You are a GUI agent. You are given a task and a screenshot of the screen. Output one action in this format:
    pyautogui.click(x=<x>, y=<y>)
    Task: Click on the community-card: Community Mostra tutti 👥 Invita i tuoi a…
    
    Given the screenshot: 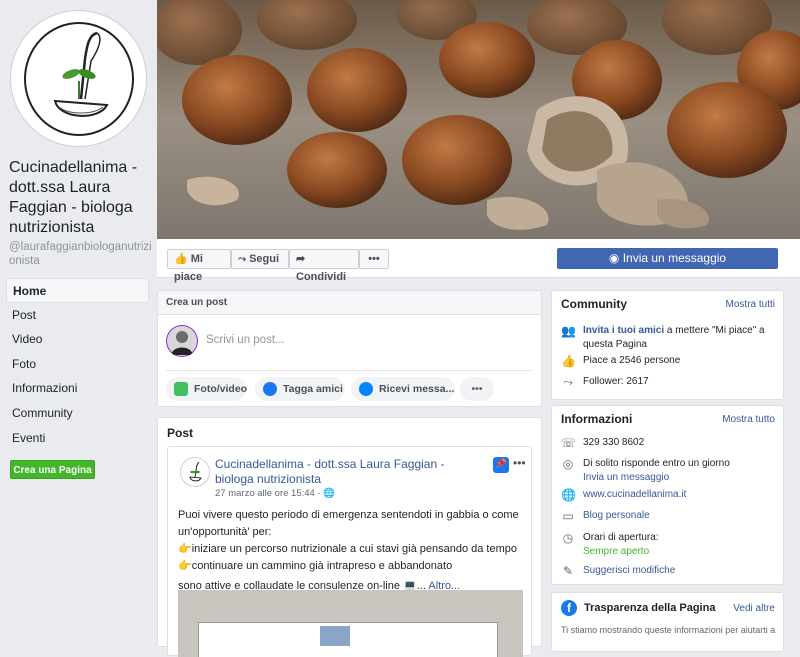 What is the action you would take?
    pyautogui.click(x=667, y=345)
    